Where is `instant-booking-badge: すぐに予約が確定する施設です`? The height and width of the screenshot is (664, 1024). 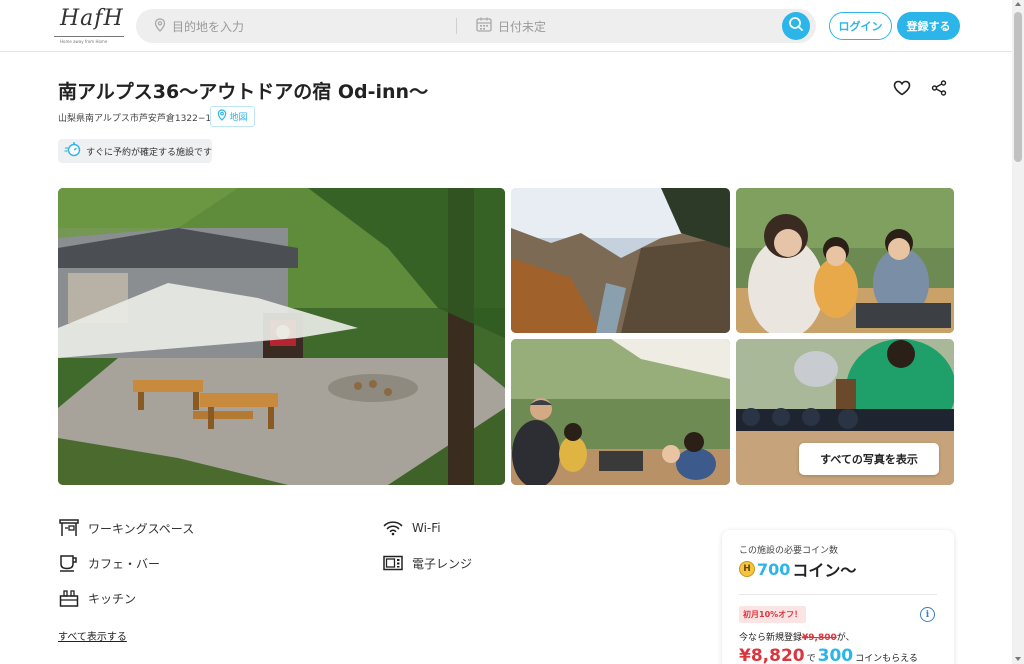
instant-booking-badge: すぐに予約が確定する施設です is located at coordinates (135, 151).